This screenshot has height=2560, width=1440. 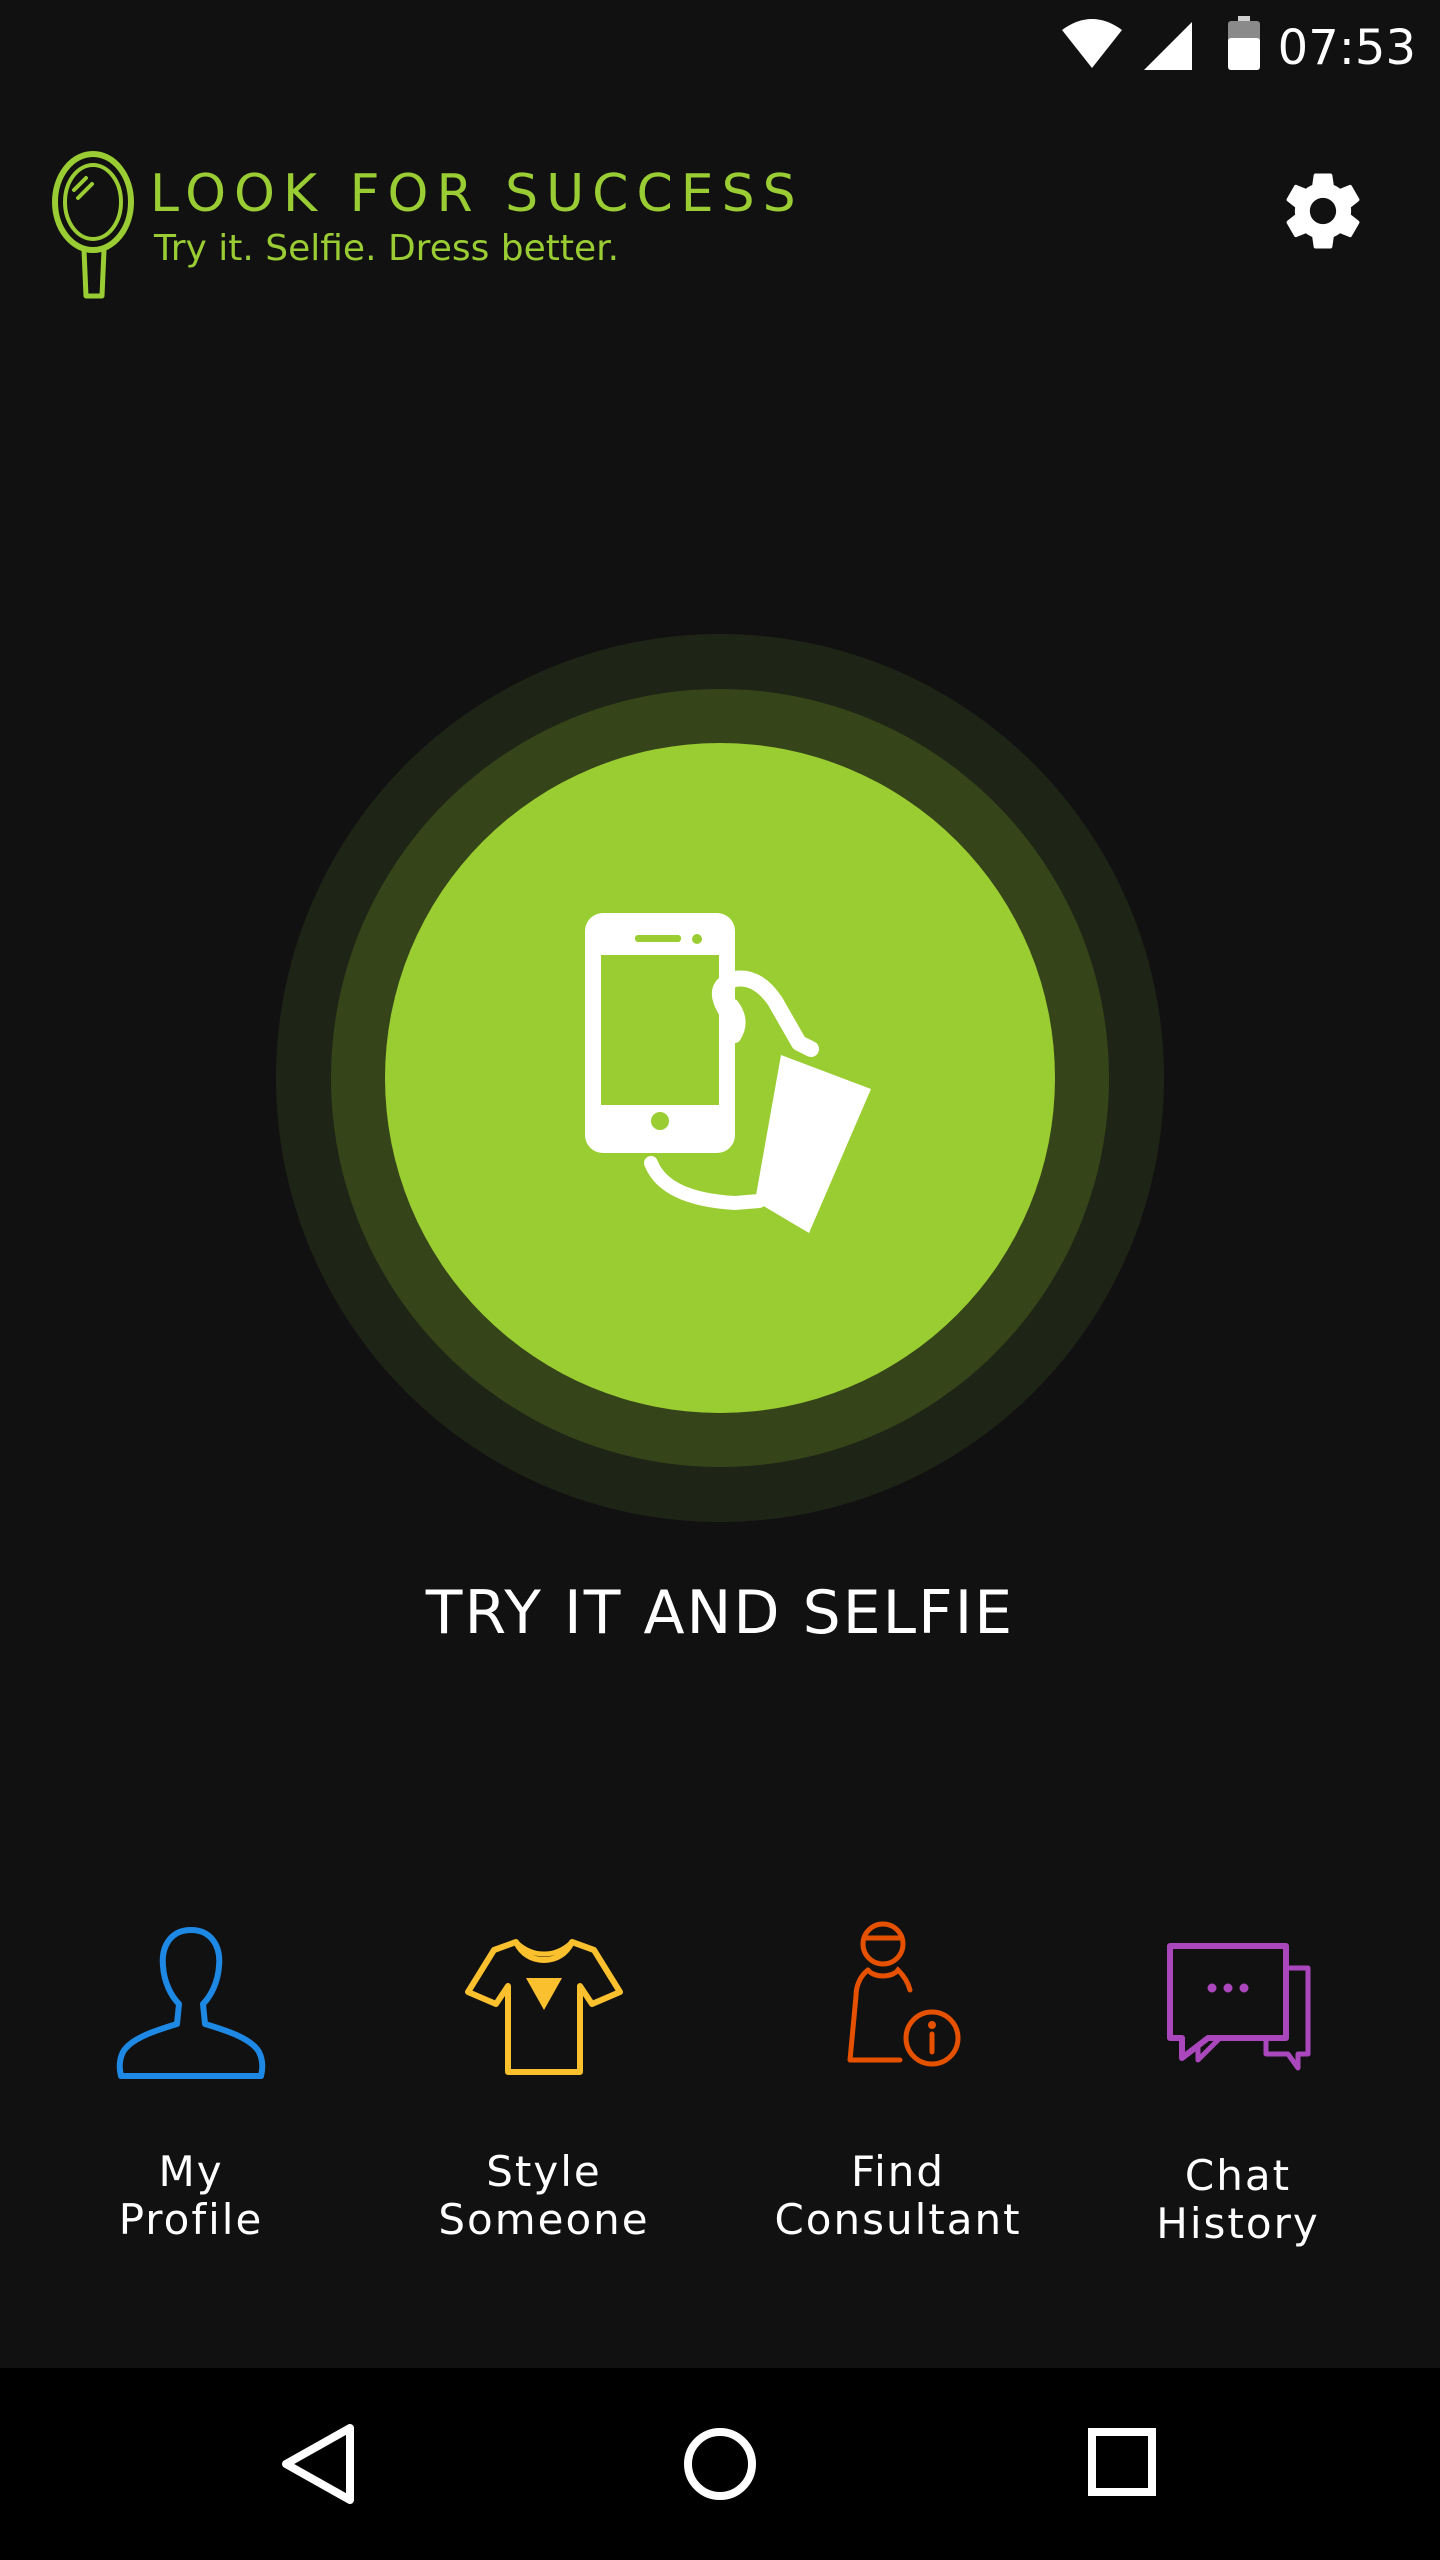 What do you see at coordinates (320, 2464) in the screenshot?
I see `back-icon` at bounding box center [320, 2464].